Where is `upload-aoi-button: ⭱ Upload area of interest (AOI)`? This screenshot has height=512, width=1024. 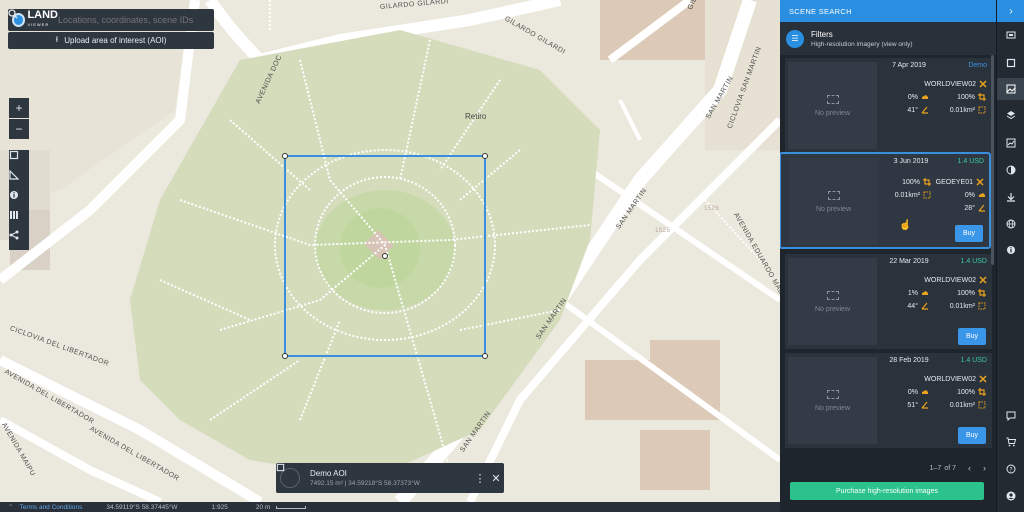 upload-aoi-button: ⭱ Upload area of interest (AOI) is located at coordinates (111, 40).